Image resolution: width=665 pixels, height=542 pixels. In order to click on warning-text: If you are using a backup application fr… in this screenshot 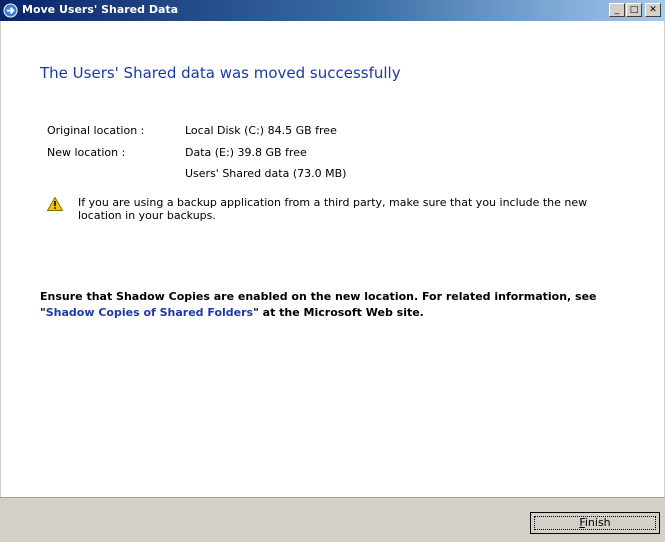, I will do `click(333, 209)`.